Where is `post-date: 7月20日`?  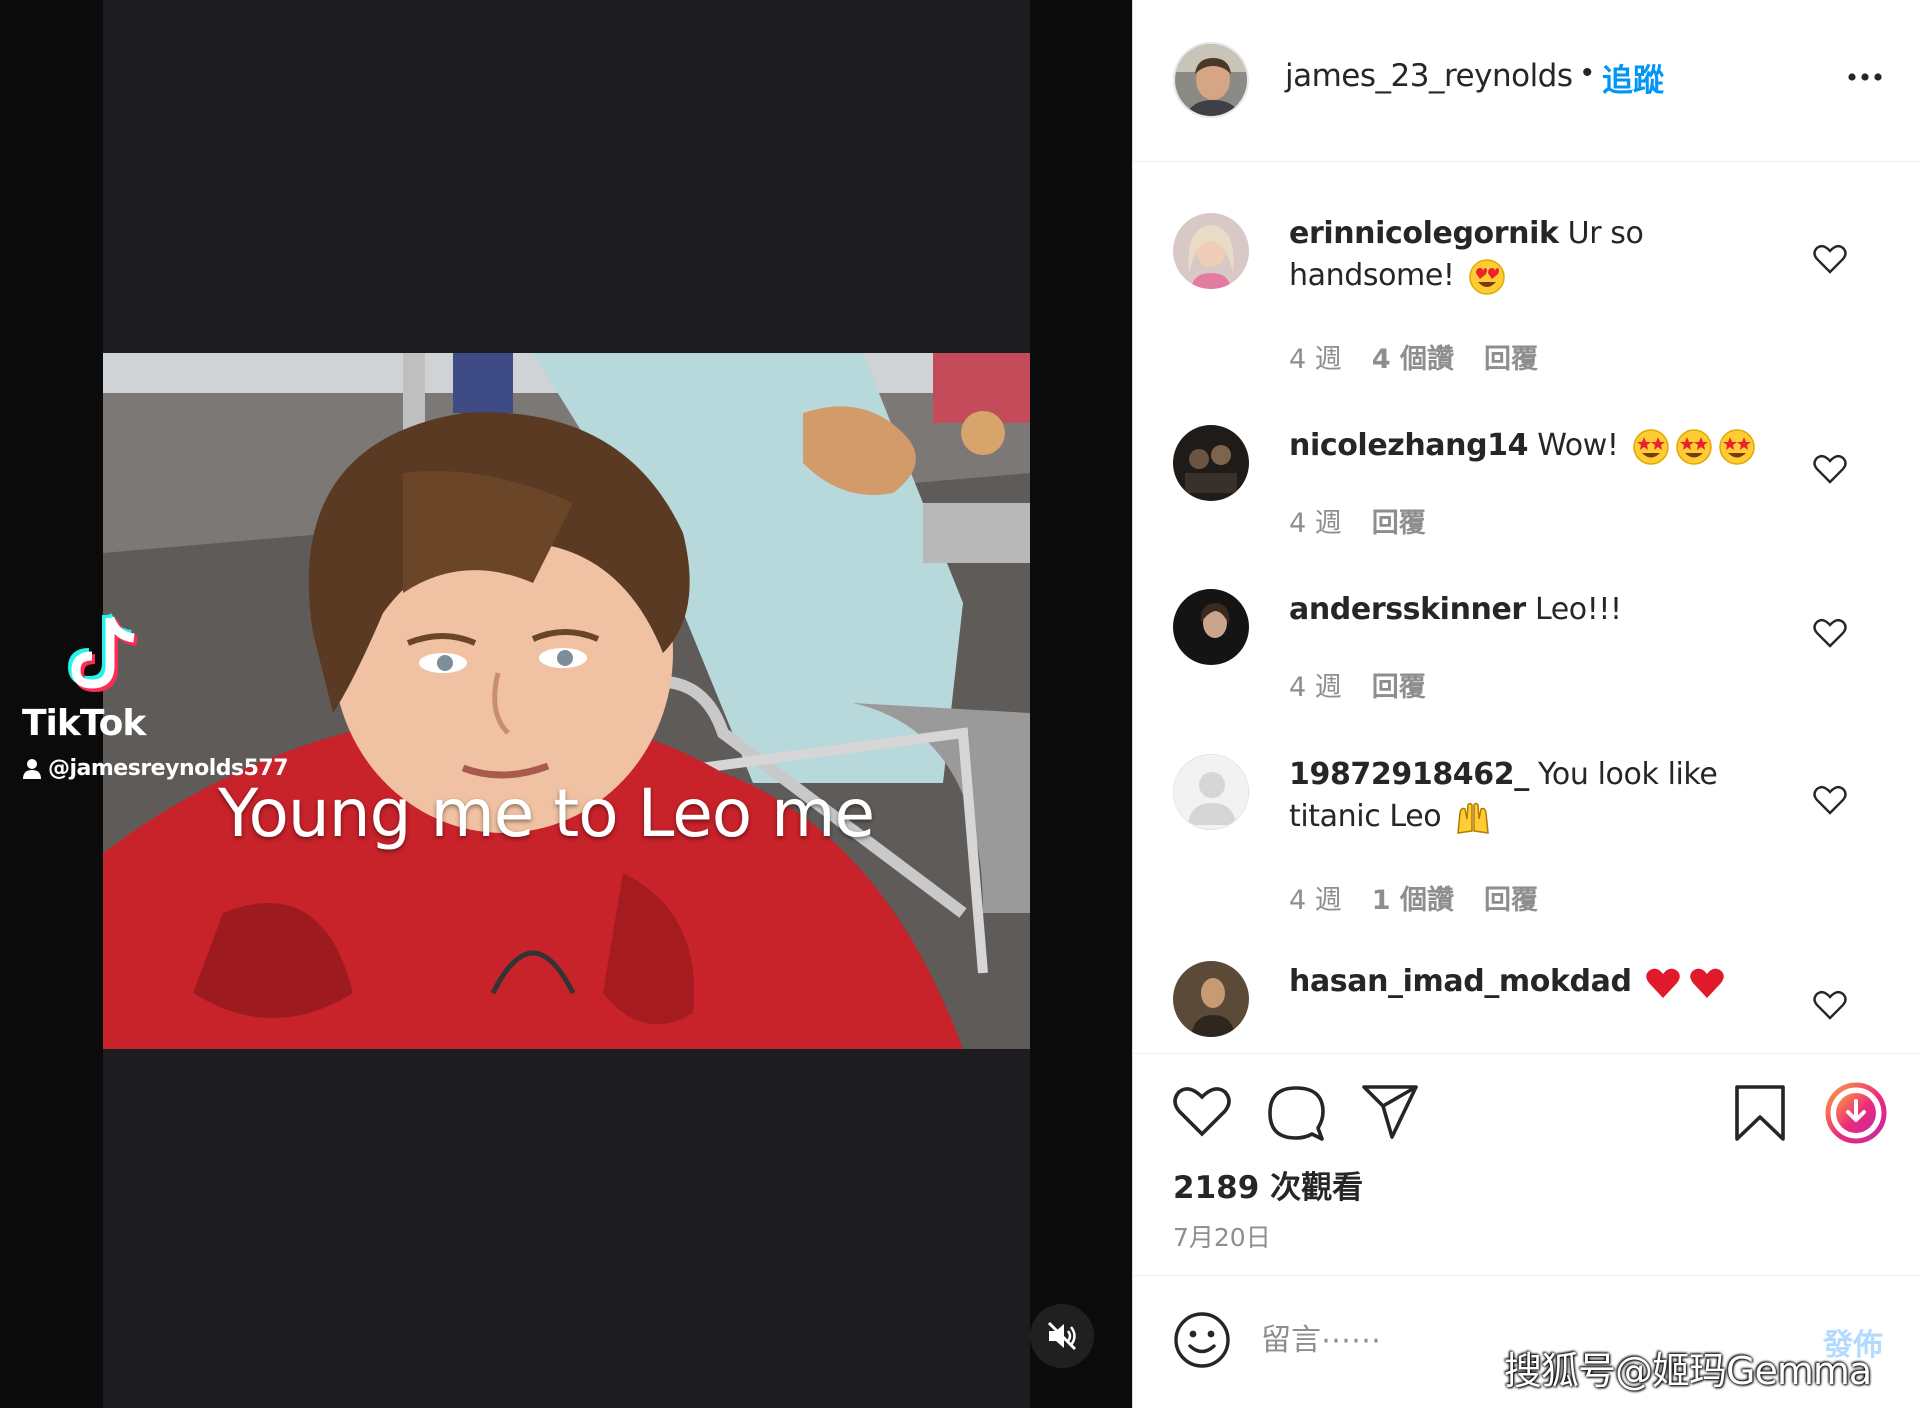 post-date: 7月20日 is located at coordinates (1222, 1236).